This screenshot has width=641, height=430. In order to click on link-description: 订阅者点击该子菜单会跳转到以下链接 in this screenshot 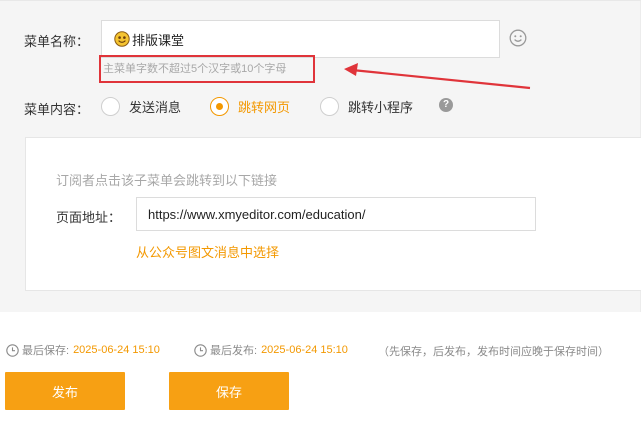, I will do `click(167, 180)`.